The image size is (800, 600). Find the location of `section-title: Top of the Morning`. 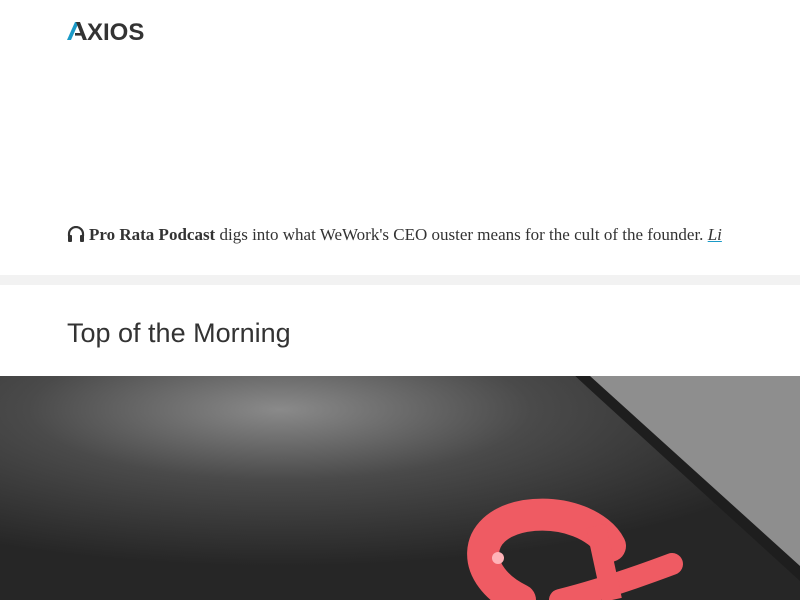

section-title: Top of the Morning is located at coordinates (179, 333).